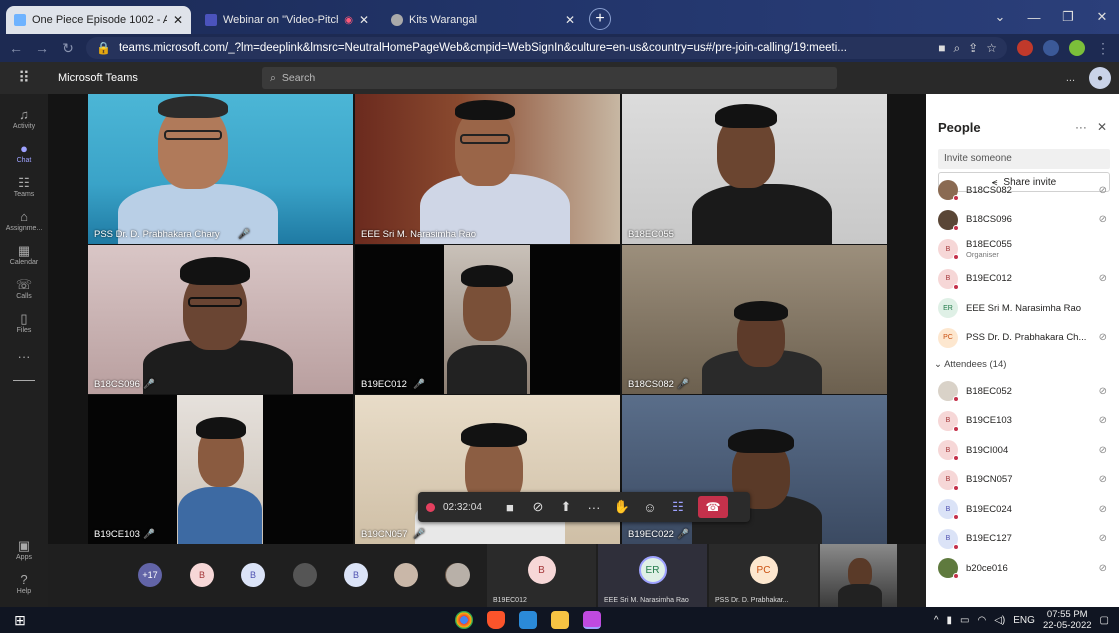  What do you see at coordinates (24, 153) in the screenshot?
I see `rail-item: ● Chat` at bounding box center [24, 153].